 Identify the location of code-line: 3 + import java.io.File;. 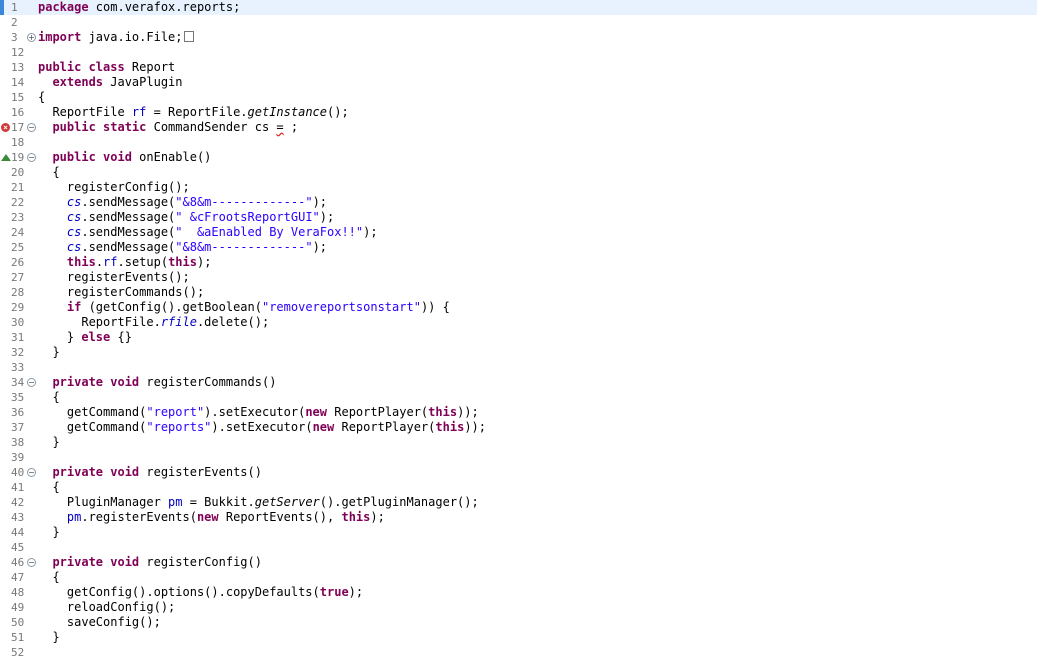
(518, 37).